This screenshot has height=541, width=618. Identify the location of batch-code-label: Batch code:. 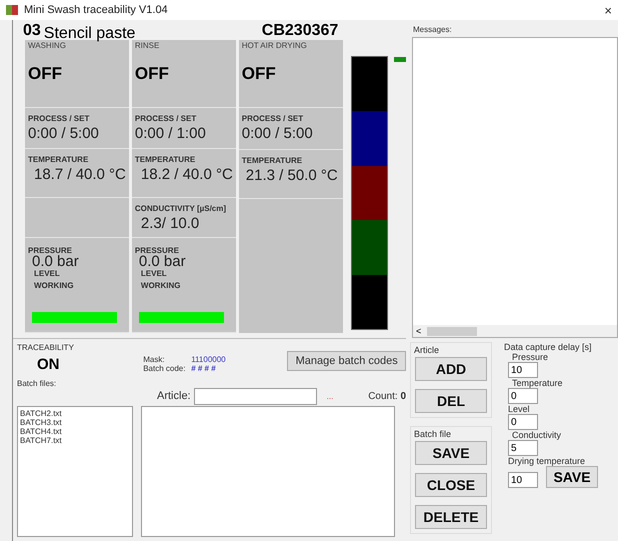
(164, 368).